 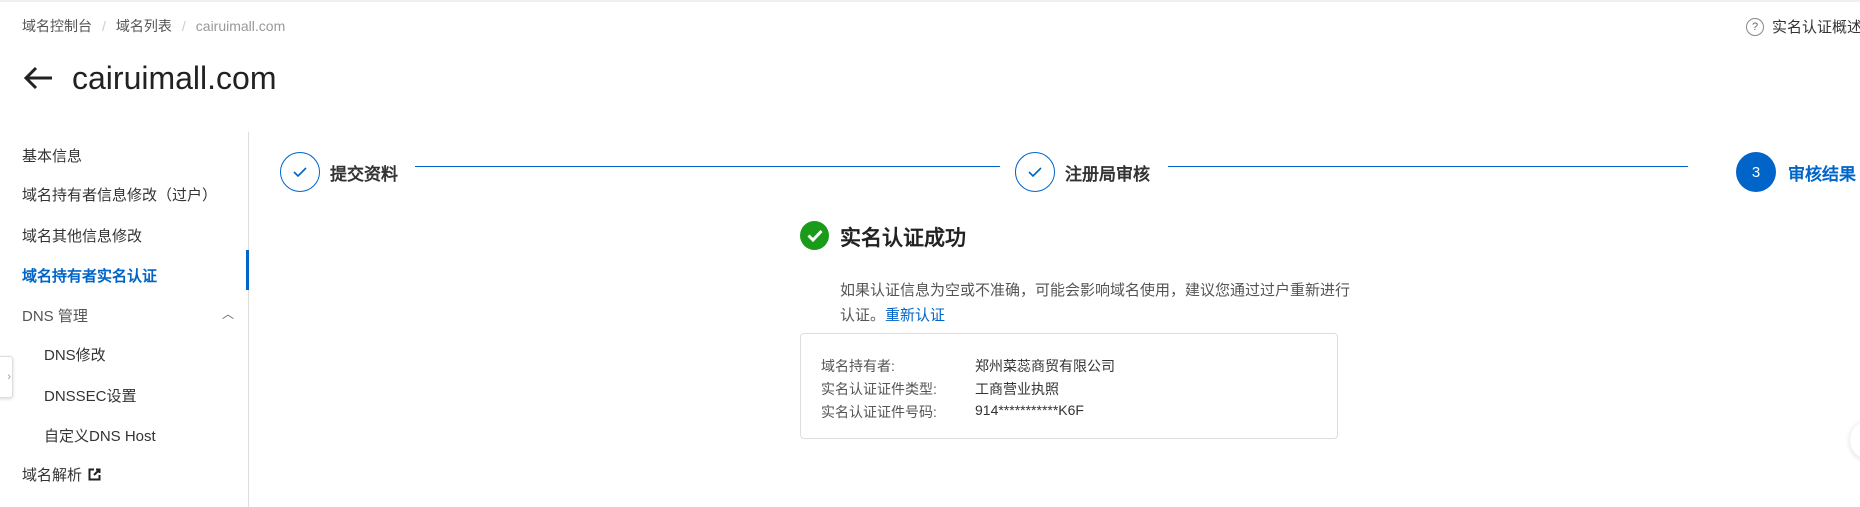 I want to click on help-link: ? 实名认证概述, so click(x=1803, y=26).